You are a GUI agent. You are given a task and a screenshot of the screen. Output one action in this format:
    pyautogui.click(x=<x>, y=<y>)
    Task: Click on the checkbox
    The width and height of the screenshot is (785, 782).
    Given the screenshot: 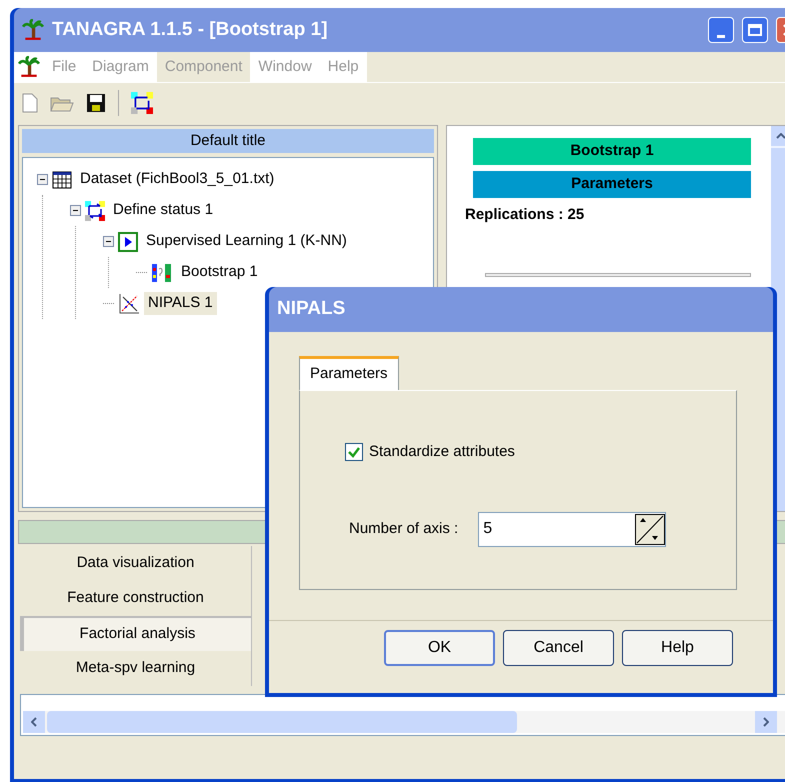 What is the action you would take?
    pyautogui.click(x=354, y=452)
    